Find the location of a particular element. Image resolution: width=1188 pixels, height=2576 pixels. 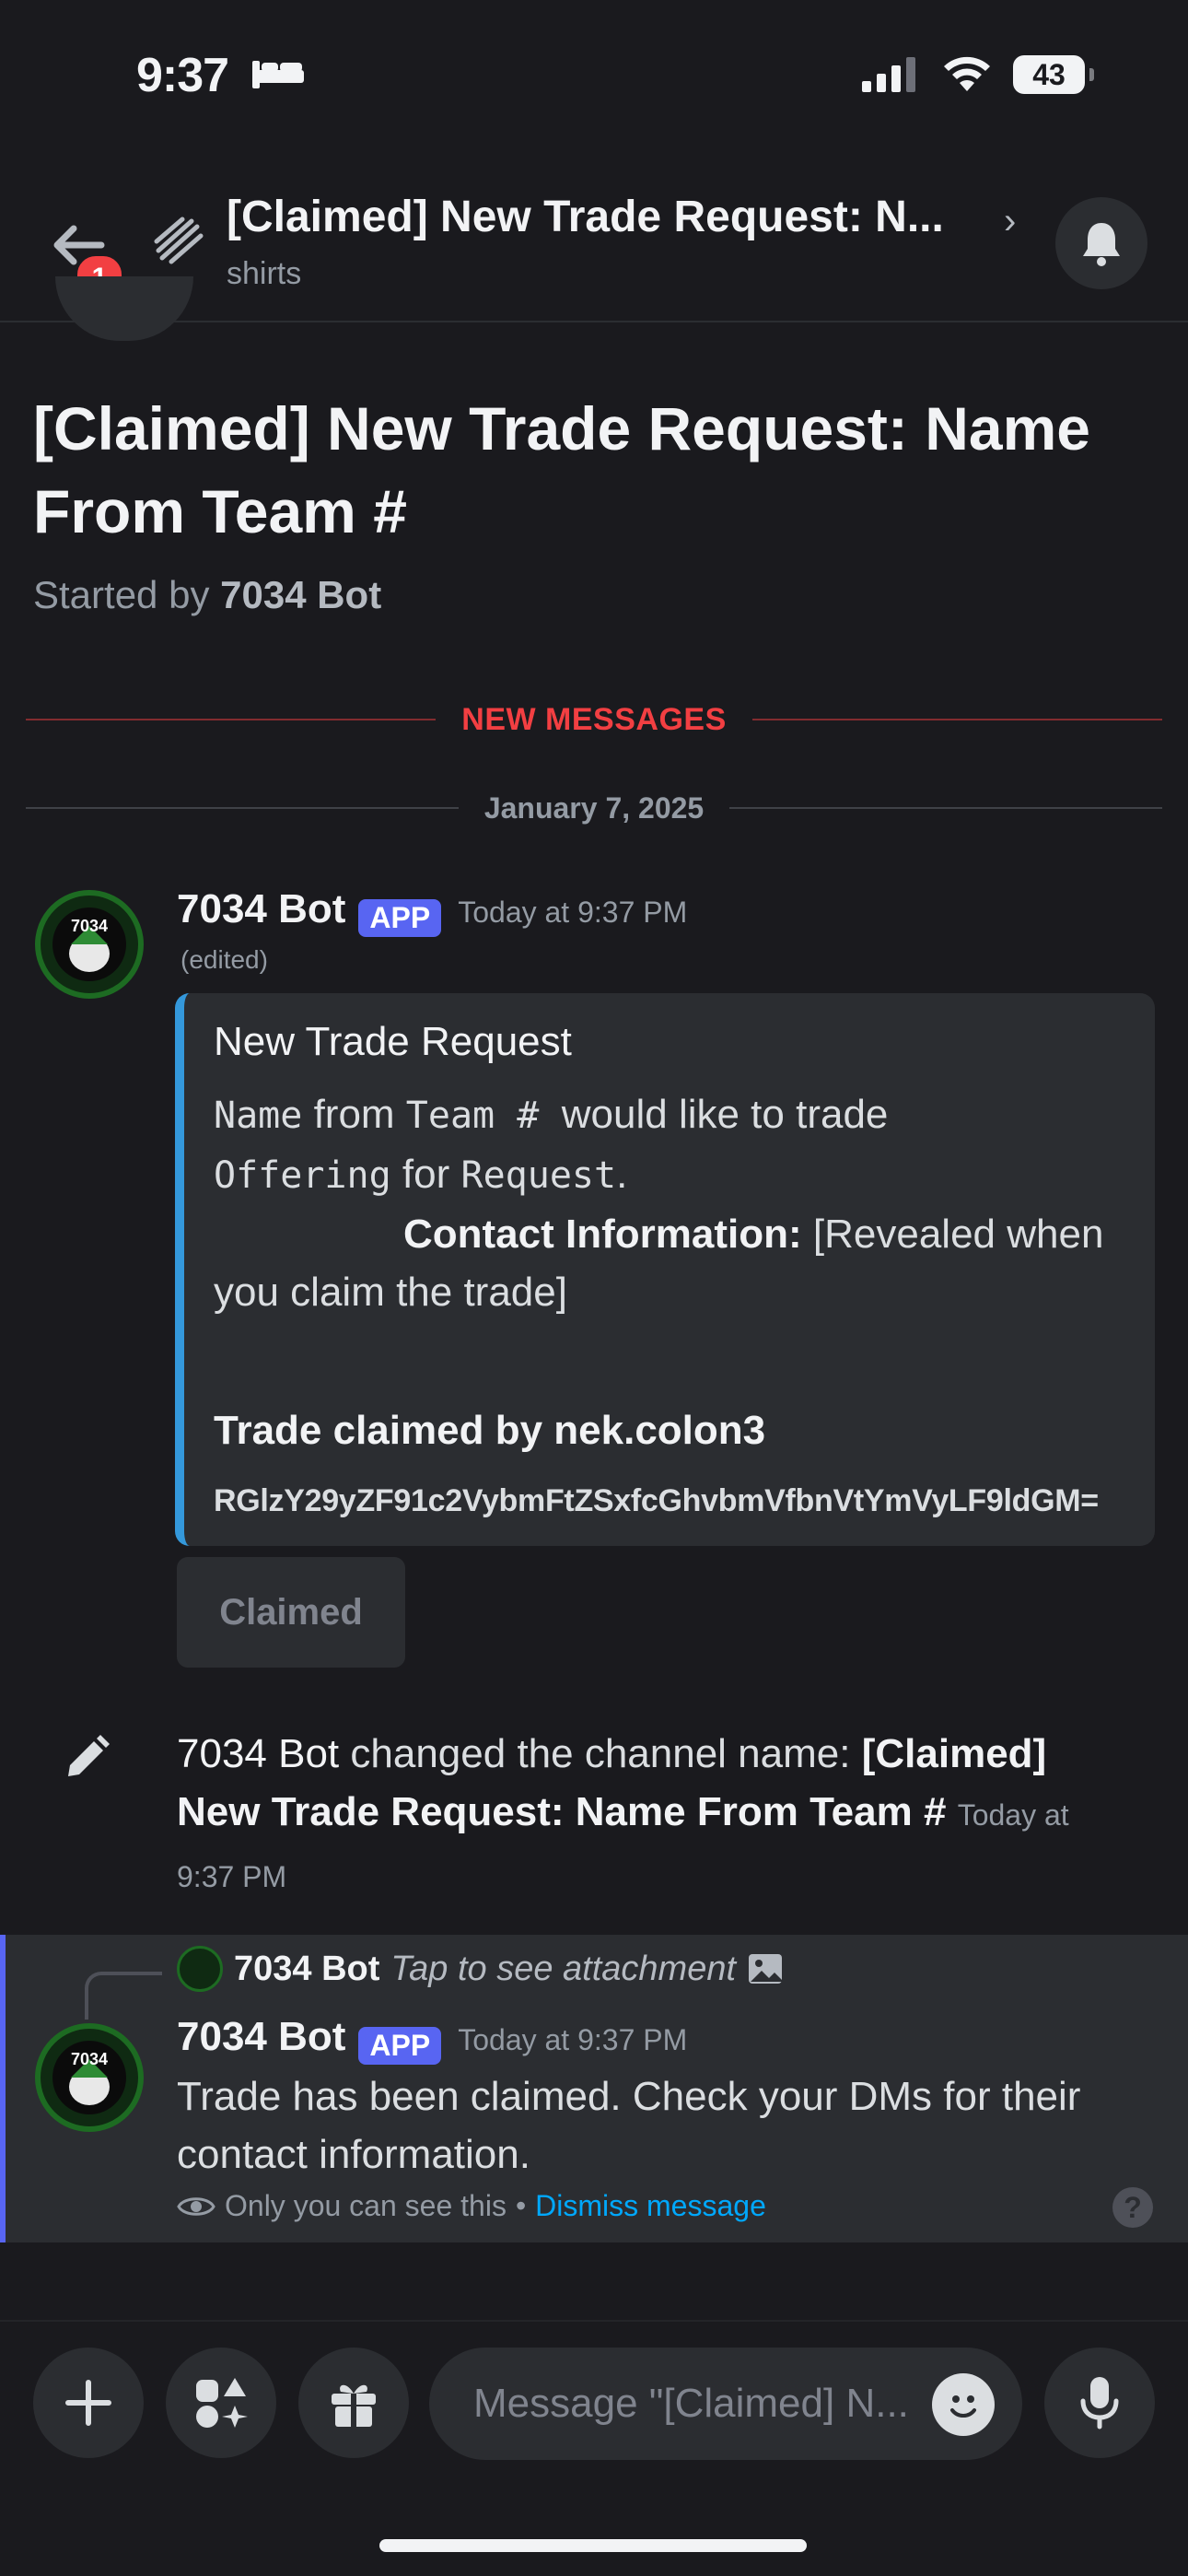

status-icons: 43 is located at coordinates (978, 74).